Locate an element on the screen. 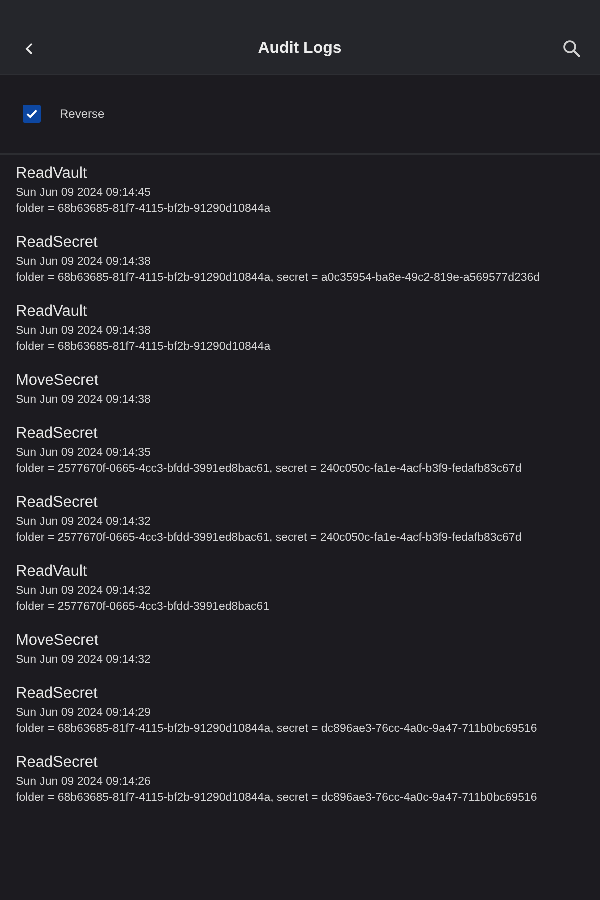  log-timestamp: Sun Jun 09 2024 09:14:45 is located at coordinates (84, 193).